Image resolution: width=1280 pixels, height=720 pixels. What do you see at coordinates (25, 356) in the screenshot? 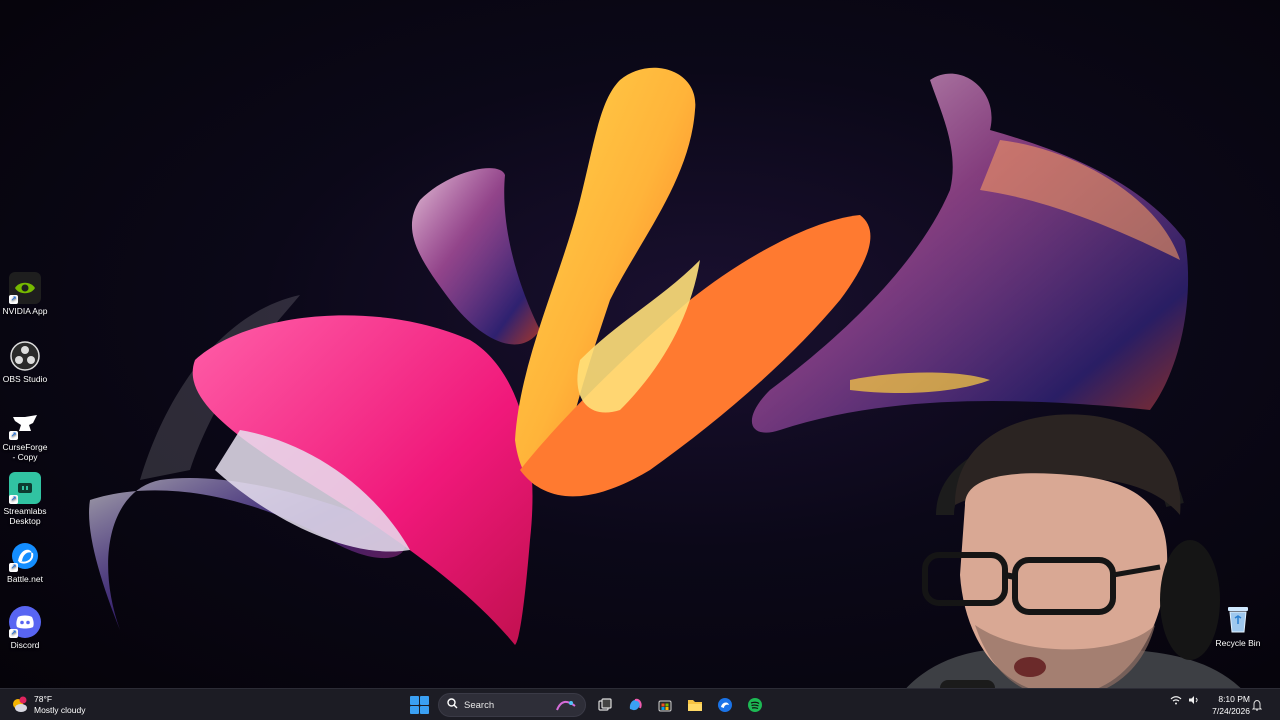
I see `obs-icon` at bounding box center [25, 356].